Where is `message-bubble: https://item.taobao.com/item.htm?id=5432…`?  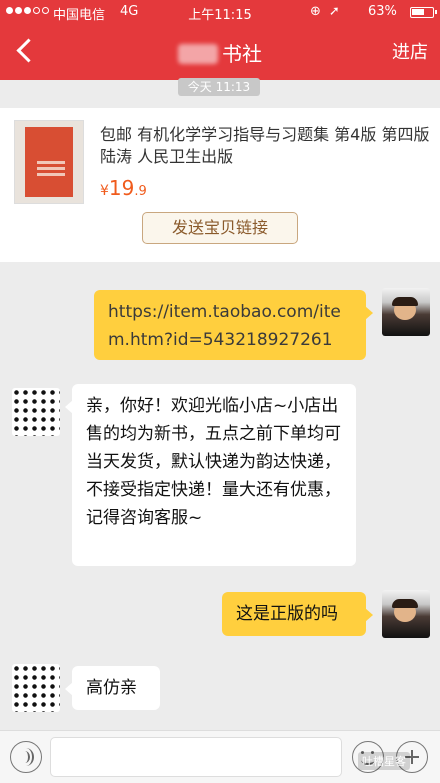
message-bubble: https://item.taobao.com/item.htm?id=5432… is located at coordinates (233, 325).